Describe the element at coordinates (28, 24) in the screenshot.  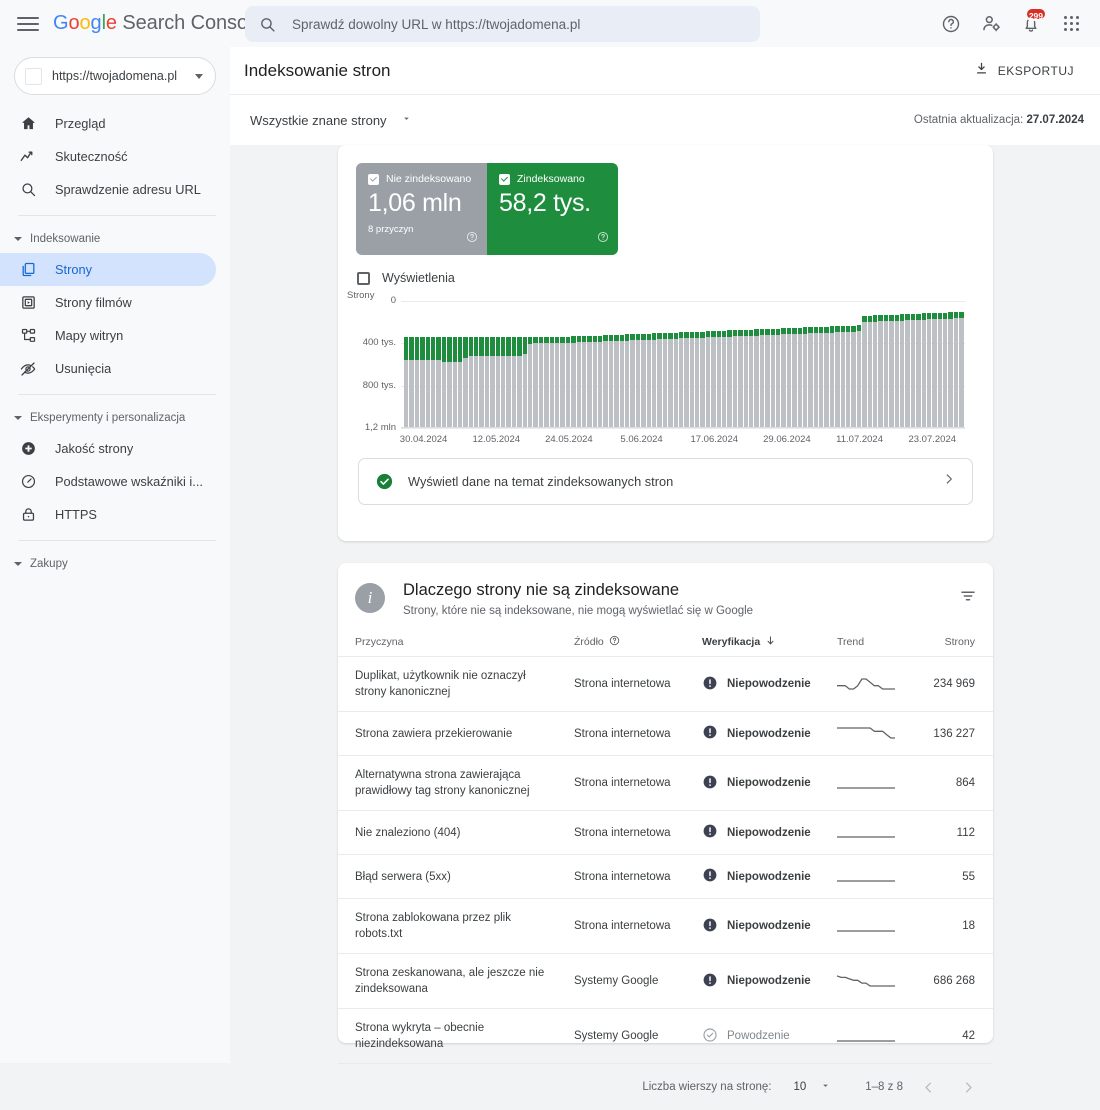
I see `hamburger-menu-icon` at that location.